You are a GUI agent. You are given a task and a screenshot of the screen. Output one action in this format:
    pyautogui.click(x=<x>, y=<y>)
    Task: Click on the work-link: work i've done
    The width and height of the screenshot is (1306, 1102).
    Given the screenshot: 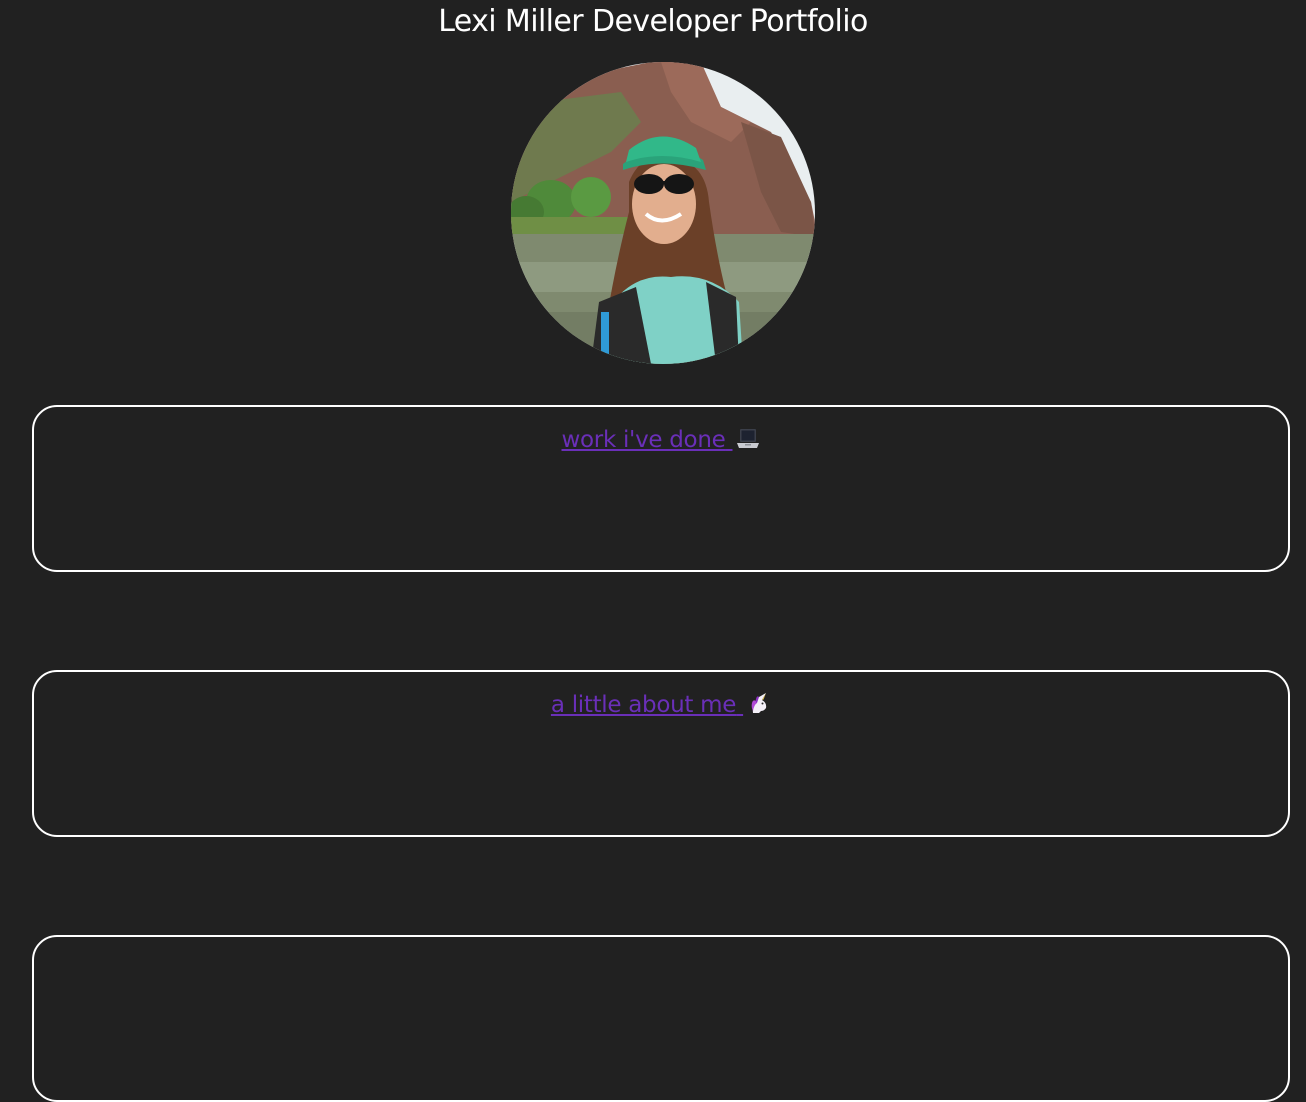 What is the action you would take?
    pyautogui.click(x=661, y=441)
    